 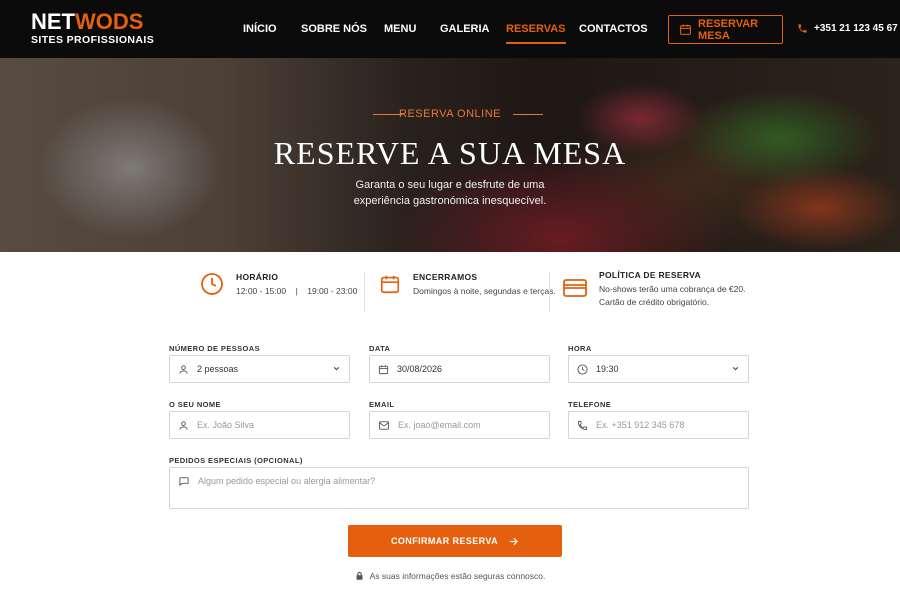 What do you see at coordinates (259, 369) in the screenshot?
I see `guests-select: 2 pessoas` at bounding box center [259, 369].